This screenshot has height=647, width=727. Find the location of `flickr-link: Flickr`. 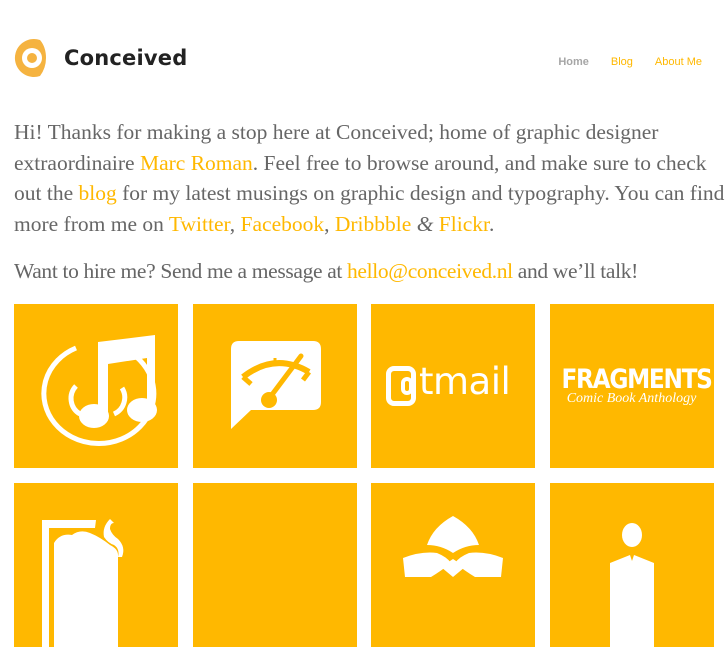

flickr-link: Flickr is located at coordinates (464, 224).